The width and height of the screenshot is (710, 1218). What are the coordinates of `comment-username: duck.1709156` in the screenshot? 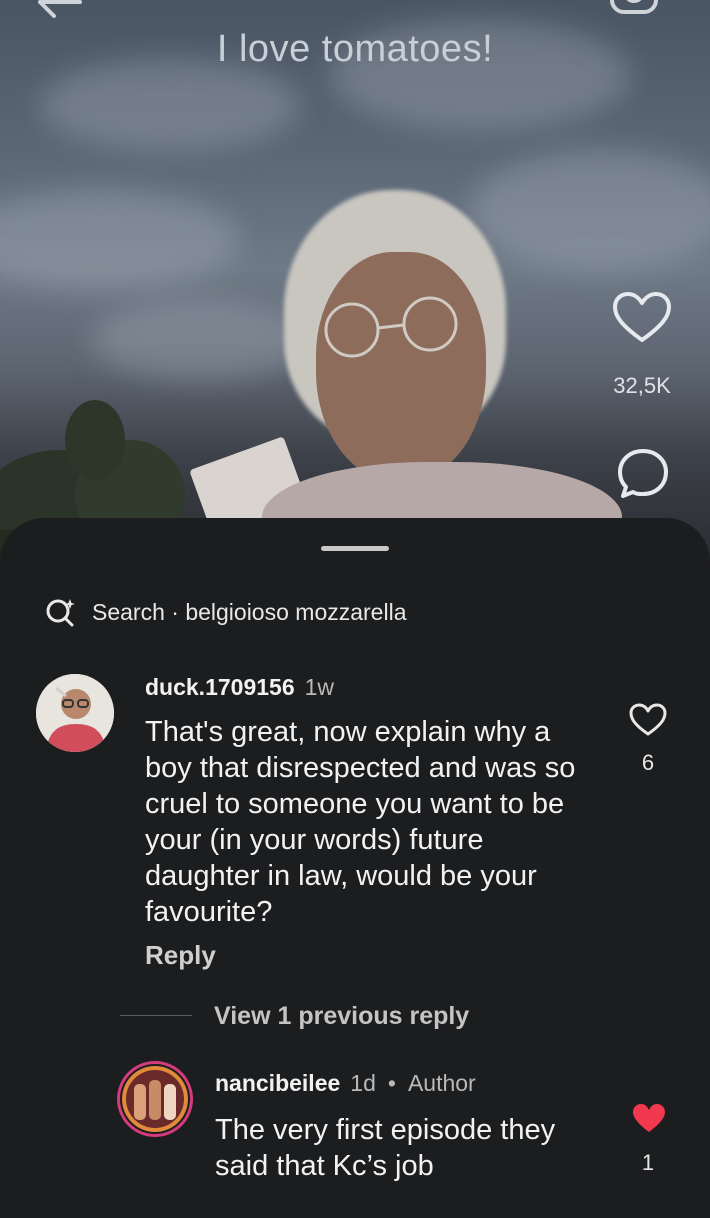 It's located at (220, 687).